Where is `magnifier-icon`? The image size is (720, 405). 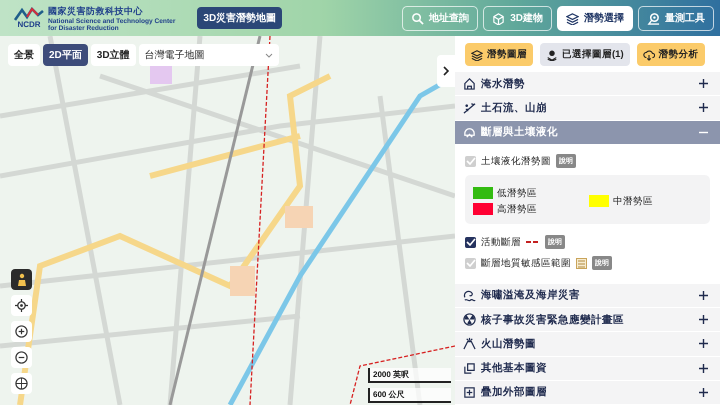 magnifier-icon is located at coordinates (653, 18).